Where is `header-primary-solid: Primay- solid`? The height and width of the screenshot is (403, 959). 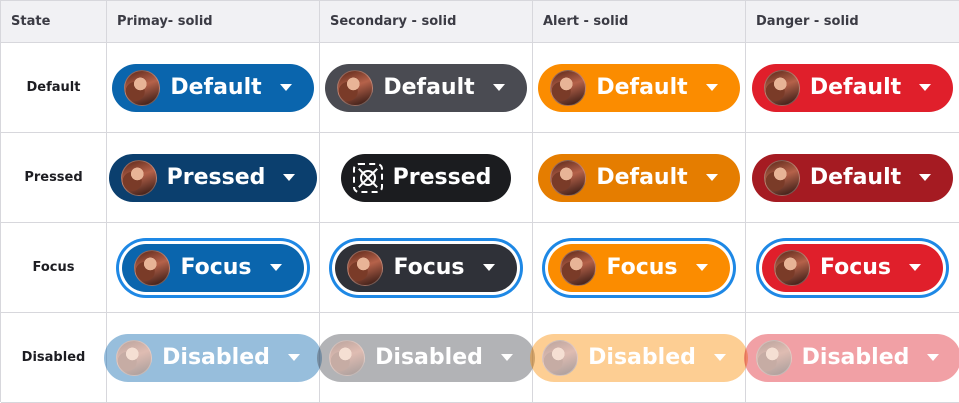
header-primary-solid: Primay- solid is located at coordinates (213, 22).